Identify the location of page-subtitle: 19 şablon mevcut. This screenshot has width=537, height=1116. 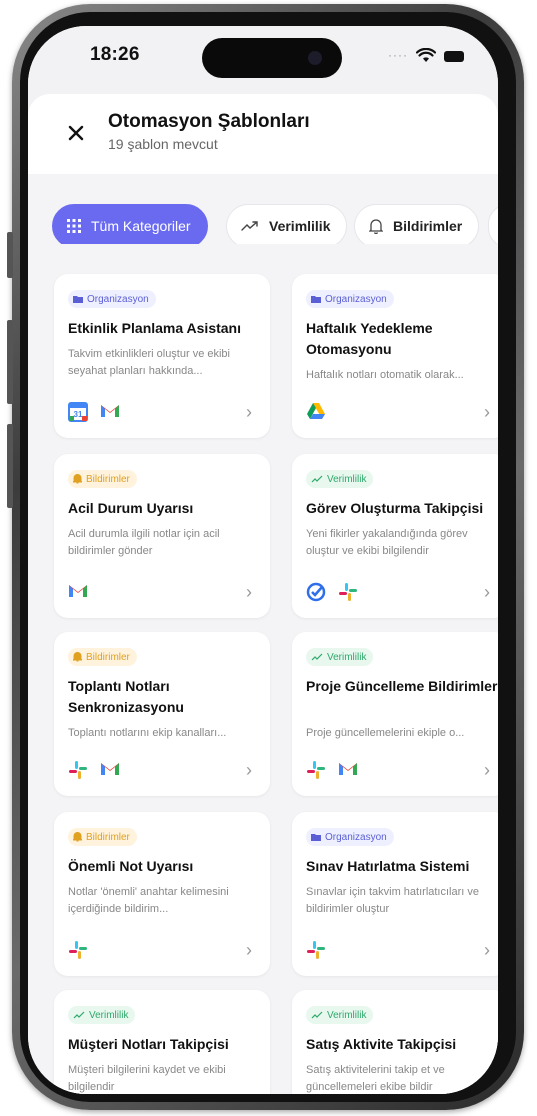
(163, 144).